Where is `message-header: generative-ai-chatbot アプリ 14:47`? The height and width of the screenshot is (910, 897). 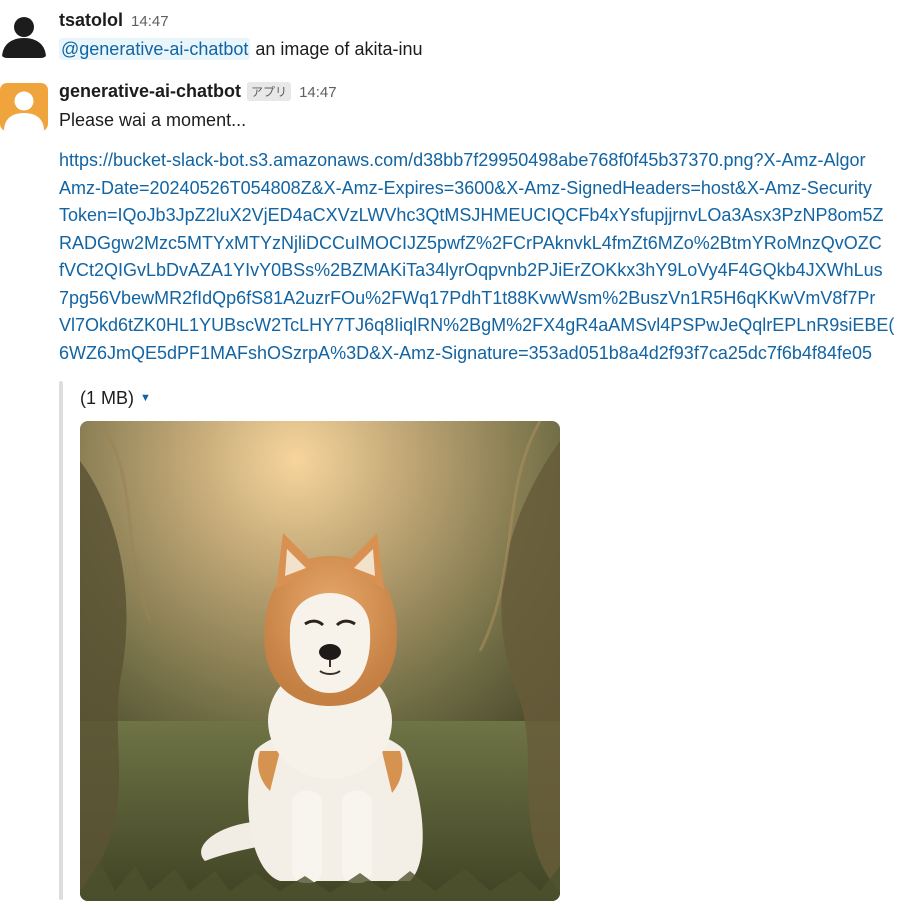 message-header: generative-ai-chatbot アプリ 14:47 is located at coordinates (198, 91).